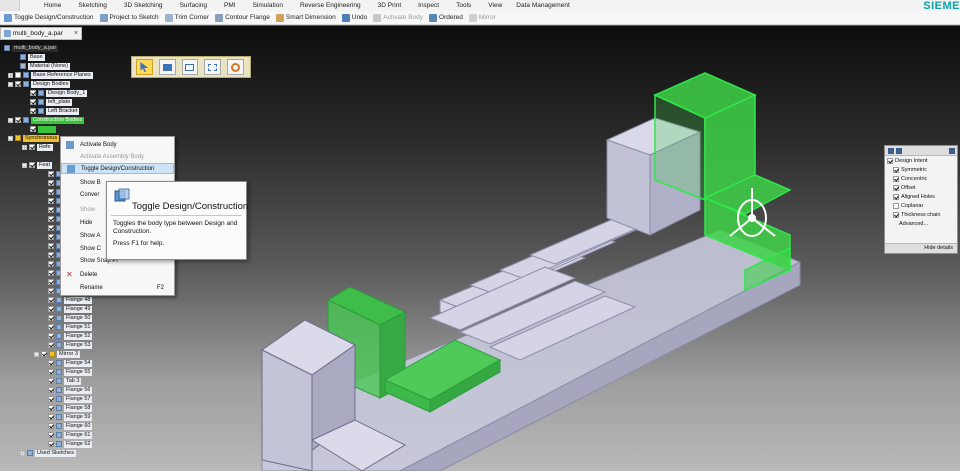  I want to click on tree-item-flange: Flange 48, so click(70, 300).